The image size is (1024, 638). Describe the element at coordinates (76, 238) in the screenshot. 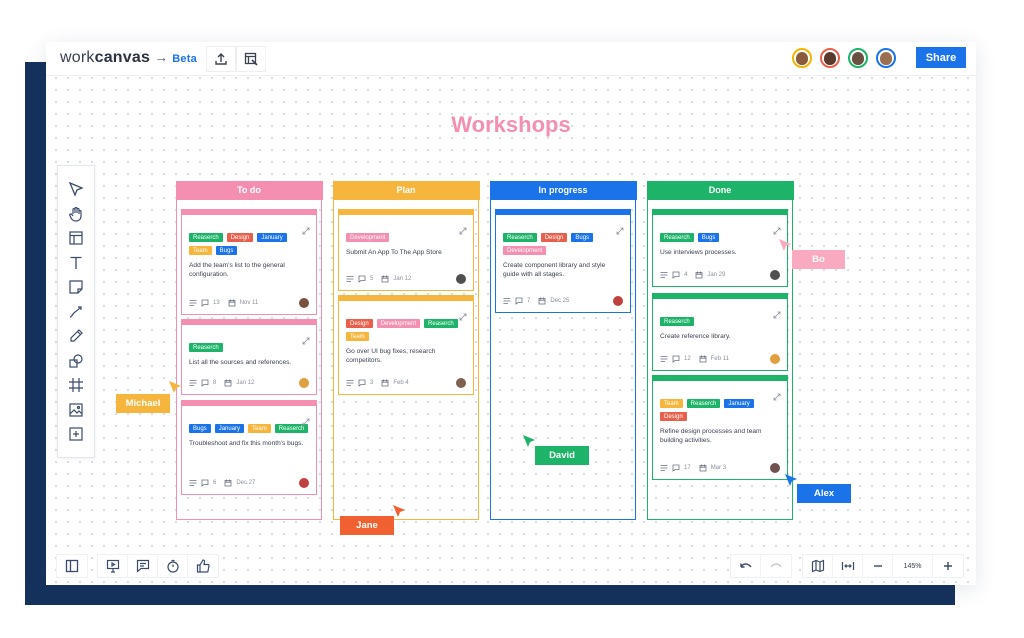

I see `template-tool` at that location.